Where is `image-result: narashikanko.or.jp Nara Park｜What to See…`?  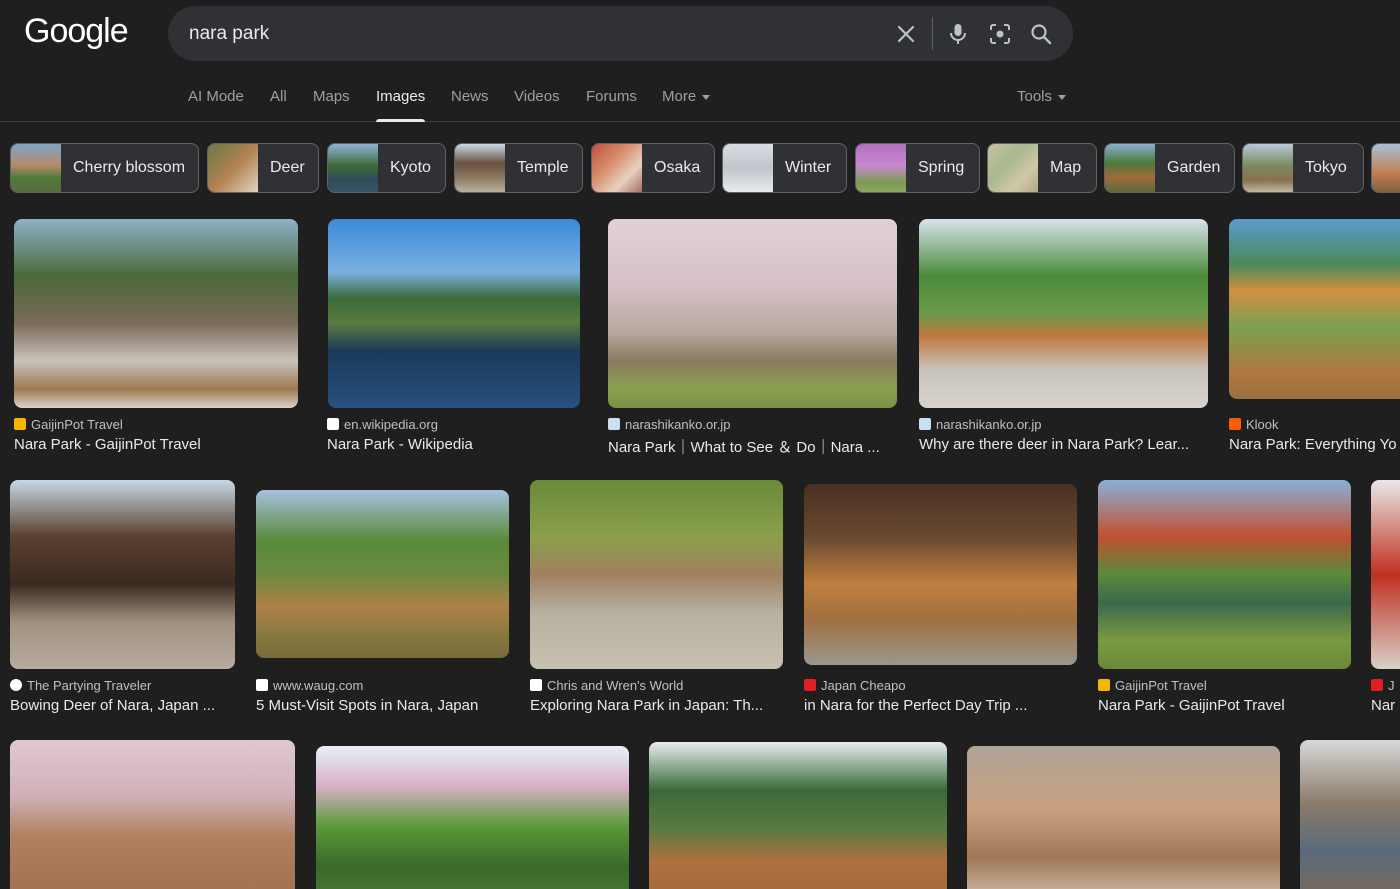 image-result: narashikanko.or.jp Nara Park｜What to See… is located at coordinates (752, 339).